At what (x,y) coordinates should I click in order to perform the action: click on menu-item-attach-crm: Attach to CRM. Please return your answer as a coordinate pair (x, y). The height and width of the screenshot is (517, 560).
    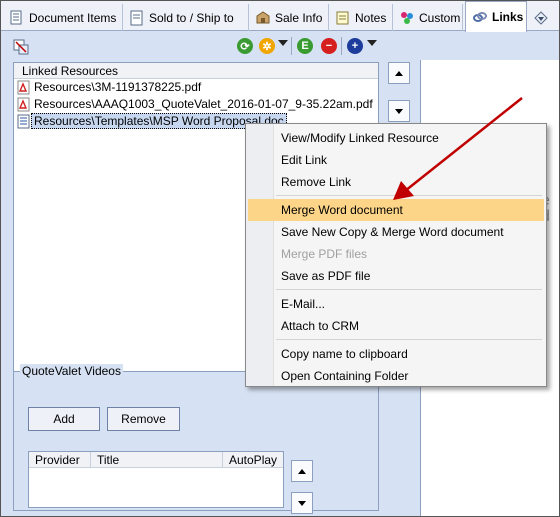
    Looking at the image, I should click on (396, 326).